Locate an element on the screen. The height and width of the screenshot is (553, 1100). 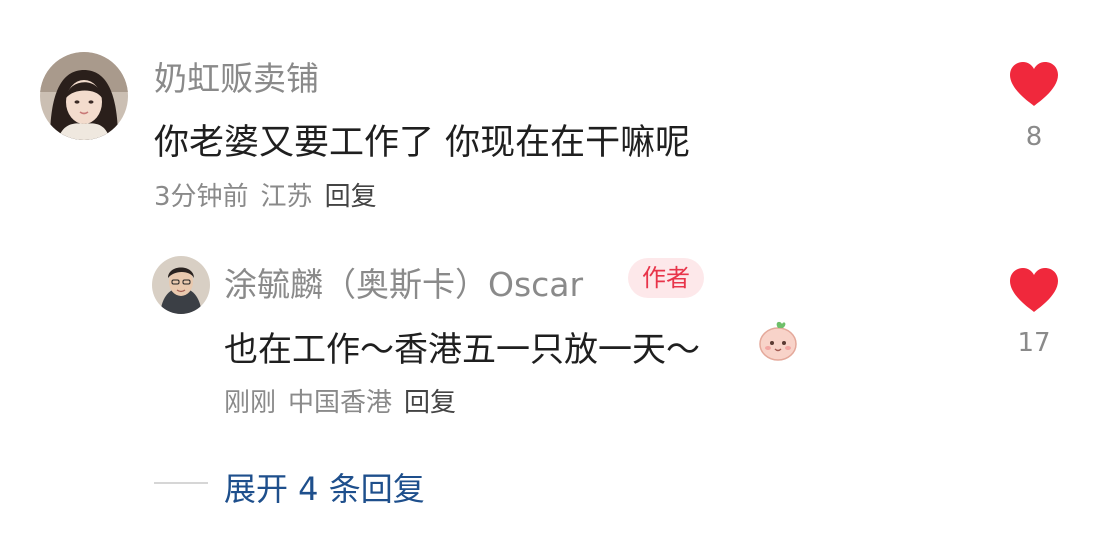
comment-text: 你老婆又要工作了 你现在在干嘛呢 is located at coordinates (422, 139).